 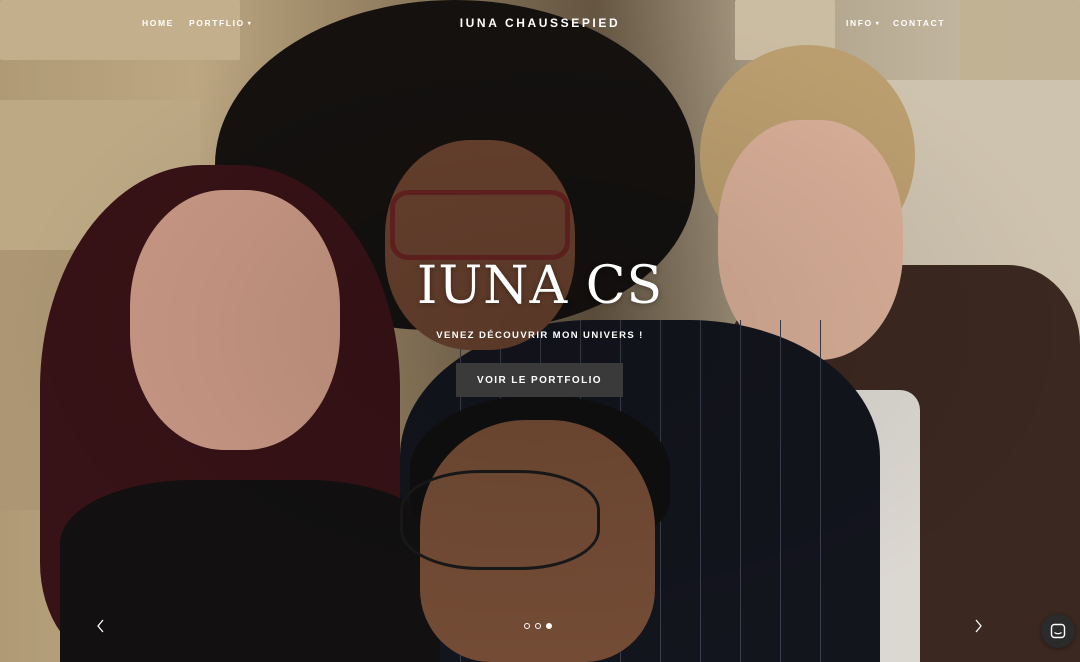 I want to click on chat-button, so click(x=1058, y=631).